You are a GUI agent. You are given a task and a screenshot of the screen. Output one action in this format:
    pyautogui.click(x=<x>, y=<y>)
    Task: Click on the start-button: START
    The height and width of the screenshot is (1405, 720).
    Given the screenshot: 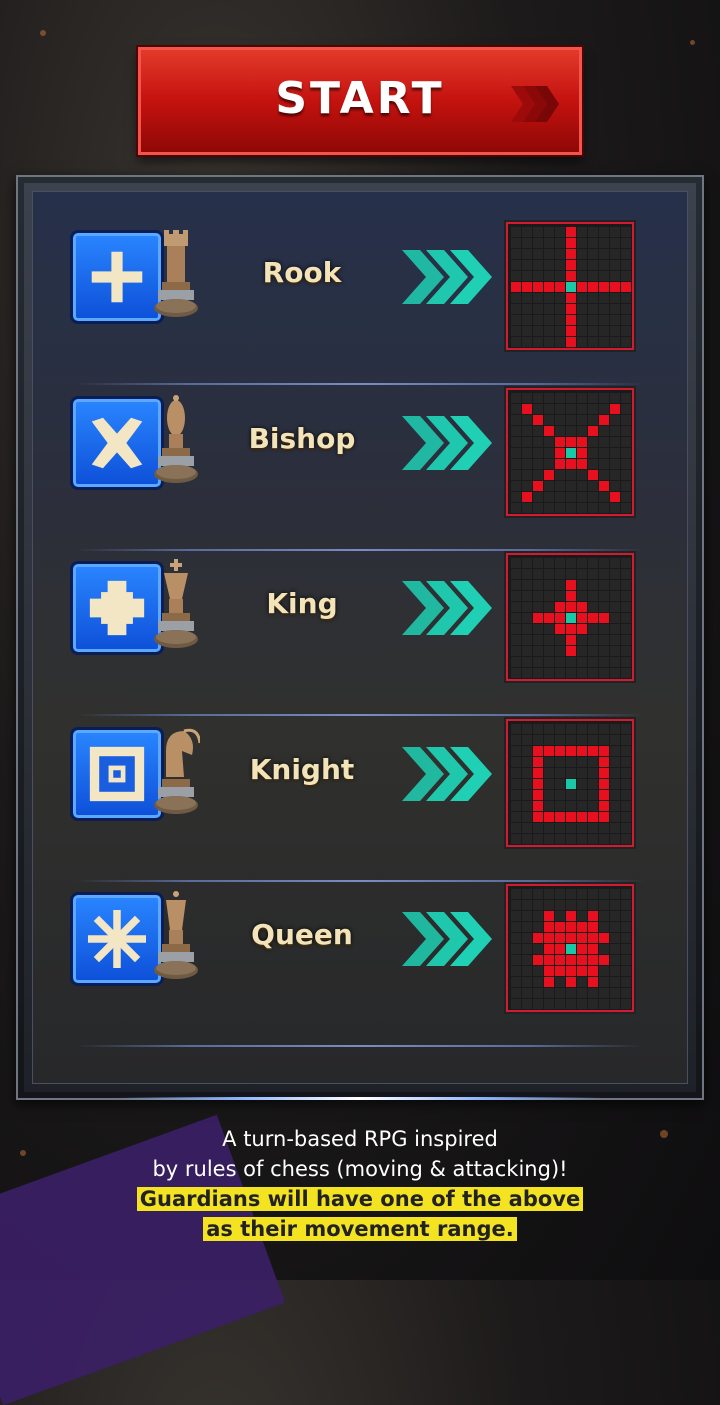 What is the action you would take?
    pyautogui.click(x=360, y=101)
    